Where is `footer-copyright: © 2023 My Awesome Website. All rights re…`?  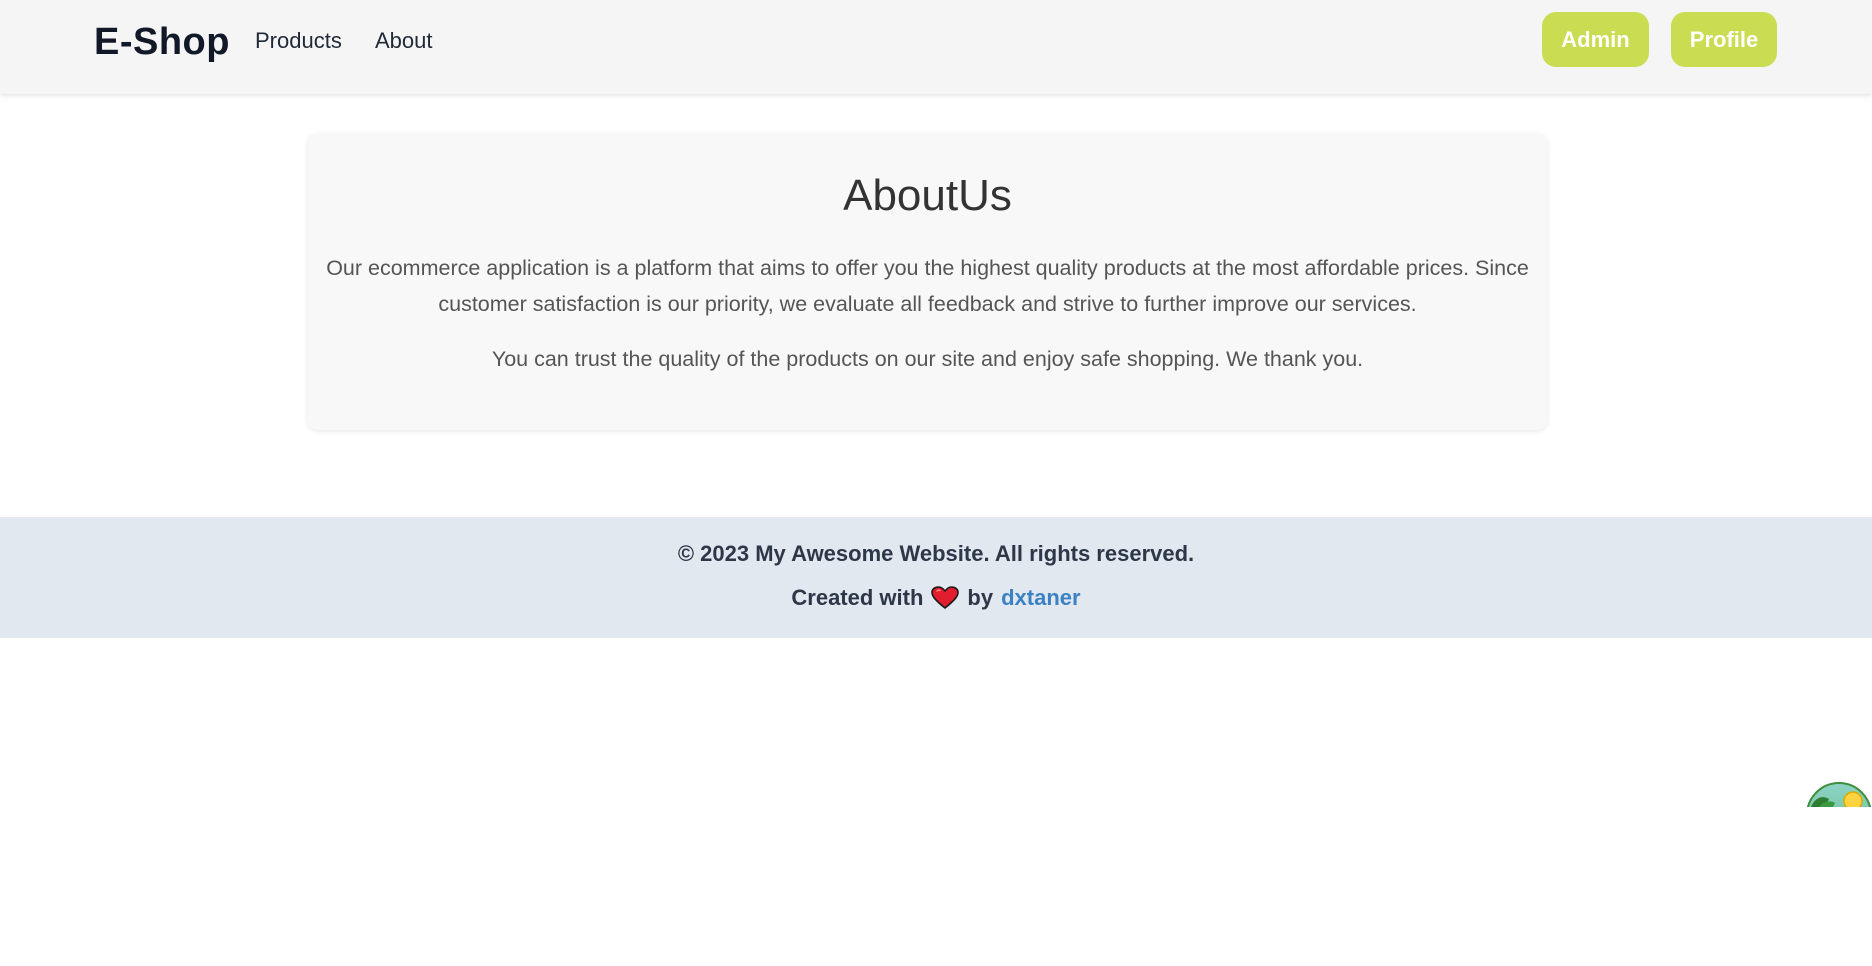 footer-copyright: © 2023 My Awesome Website. All rights re… is located at coordinates (936, 553).